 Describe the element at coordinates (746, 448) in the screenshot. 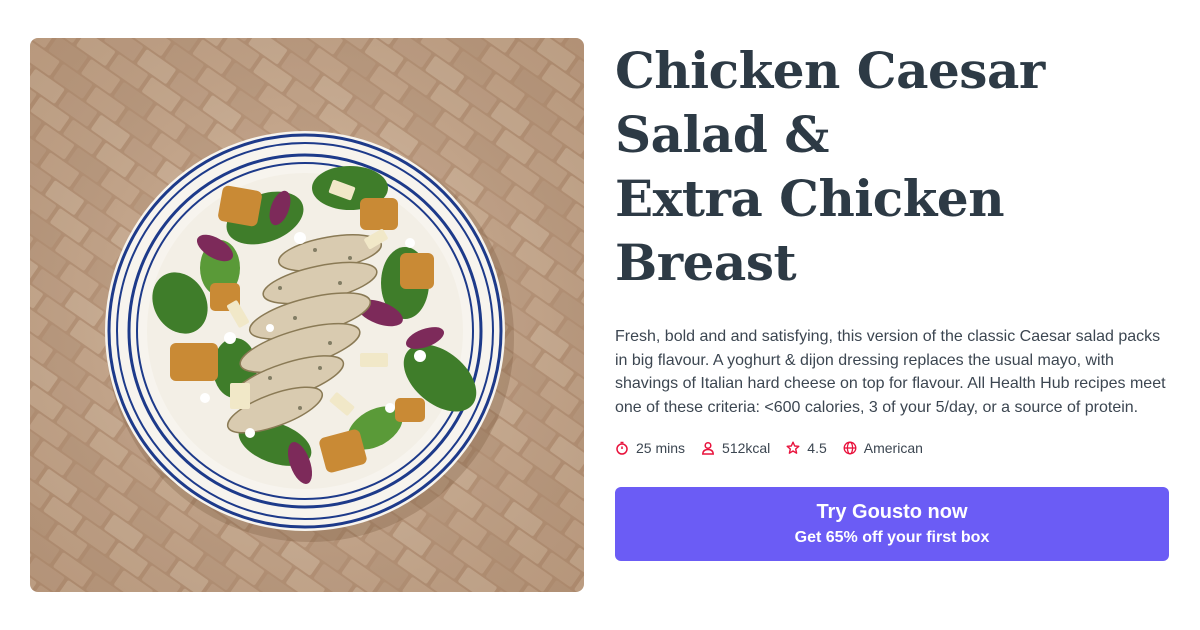

I see `meta-calories-label: 512kcal` at that location.